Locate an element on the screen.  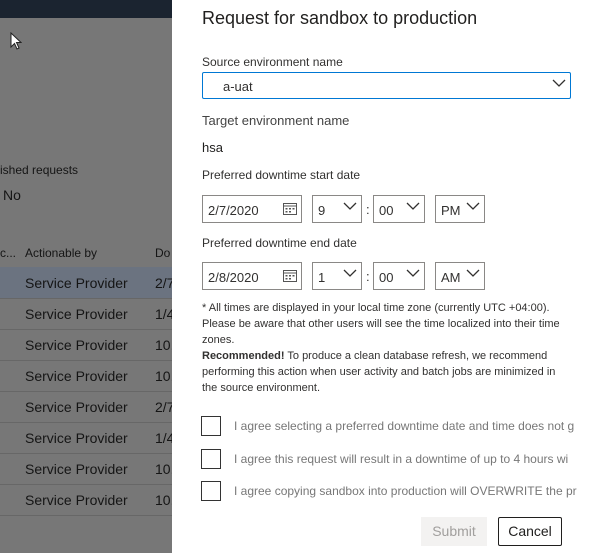
end-ampm-select: AM is located at coordinates (460, 276).